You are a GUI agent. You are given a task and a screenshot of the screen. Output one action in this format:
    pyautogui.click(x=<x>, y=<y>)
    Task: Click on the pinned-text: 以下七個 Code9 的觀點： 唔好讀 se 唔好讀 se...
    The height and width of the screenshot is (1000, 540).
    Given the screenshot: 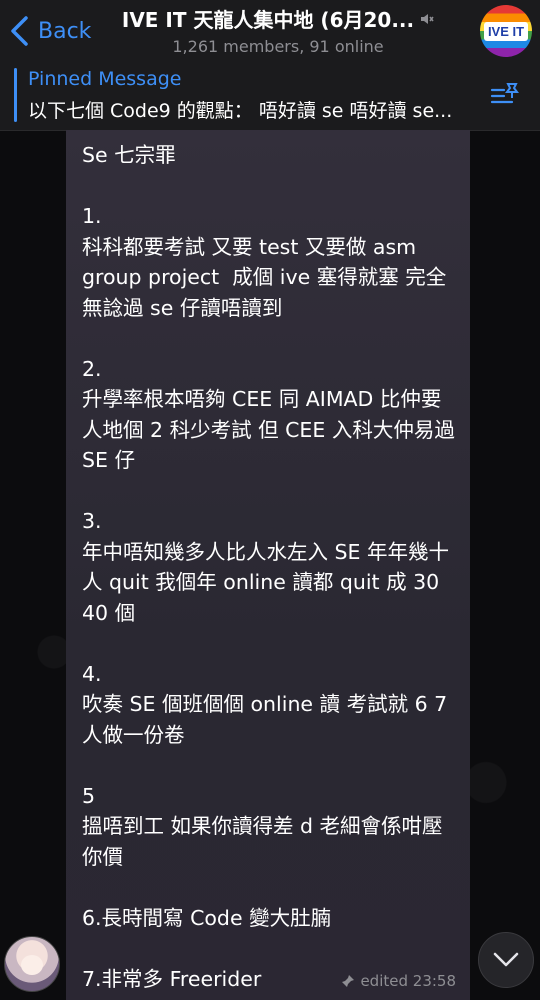 What is the action you would take?
    pyautogui.click(x=240, y=111)
    